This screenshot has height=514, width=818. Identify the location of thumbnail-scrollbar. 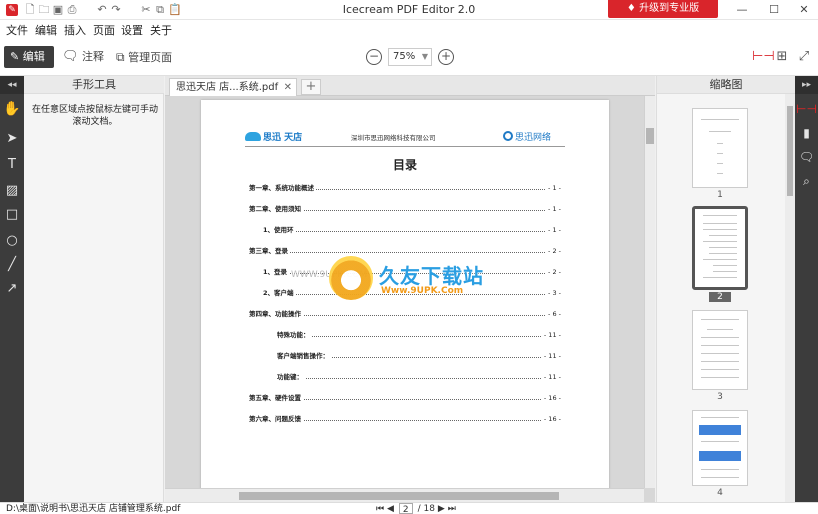
(790, 298).